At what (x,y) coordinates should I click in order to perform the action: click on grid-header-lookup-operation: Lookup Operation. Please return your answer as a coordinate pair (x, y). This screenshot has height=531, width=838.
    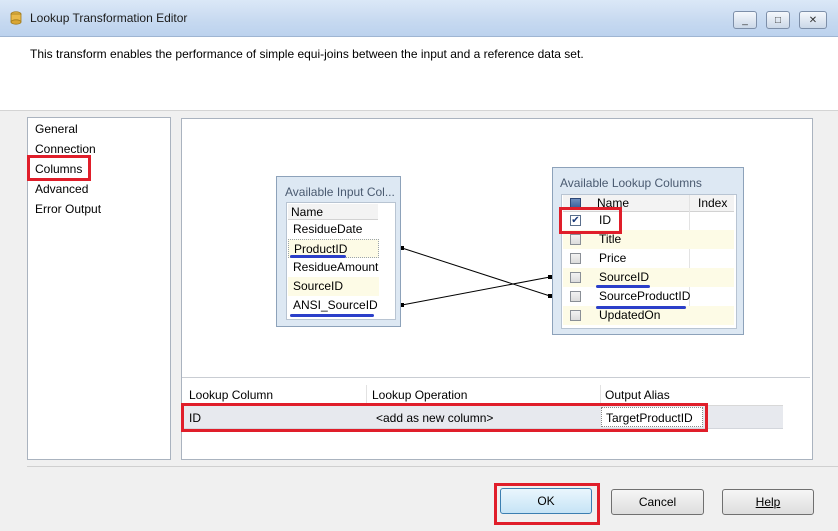
    Looking at the image, I should click on (419, 395).